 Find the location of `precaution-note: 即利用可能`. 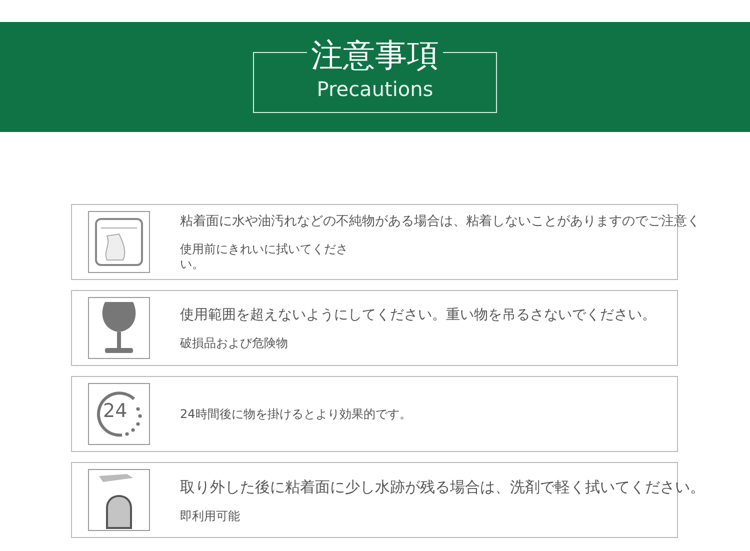

precaution-note: 即利用可能 is located at coordinates (210, 516).